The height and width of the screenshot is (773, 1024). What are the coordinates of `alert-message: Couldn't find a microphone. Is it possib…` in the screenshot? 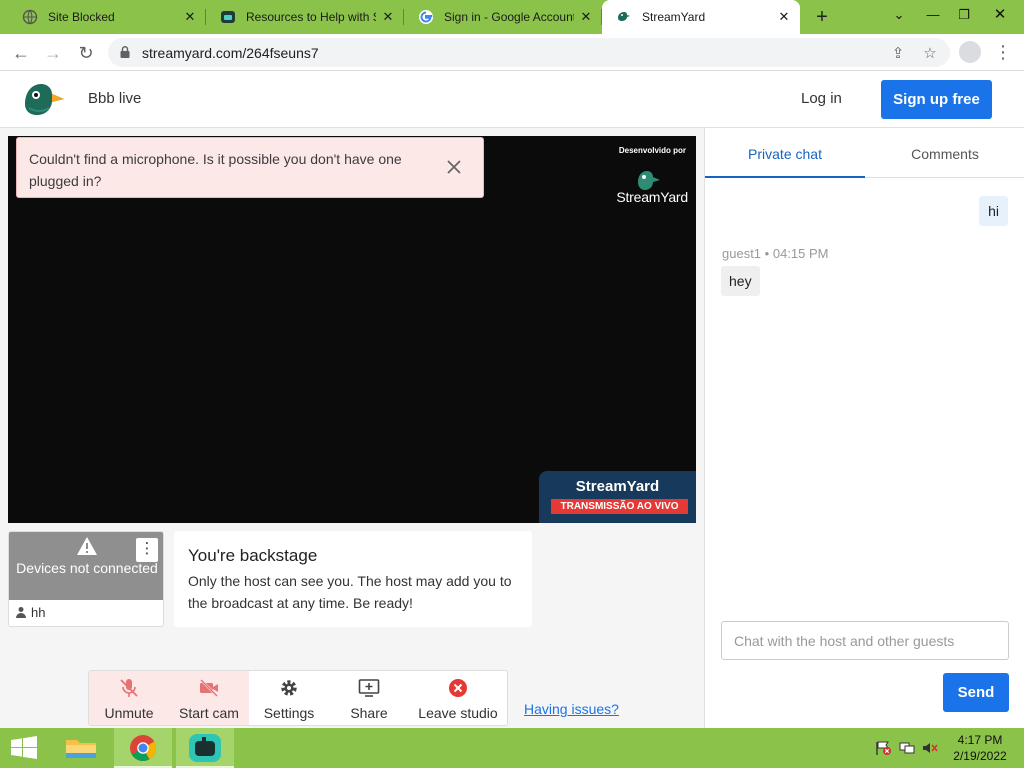 It's located at (215, 170).